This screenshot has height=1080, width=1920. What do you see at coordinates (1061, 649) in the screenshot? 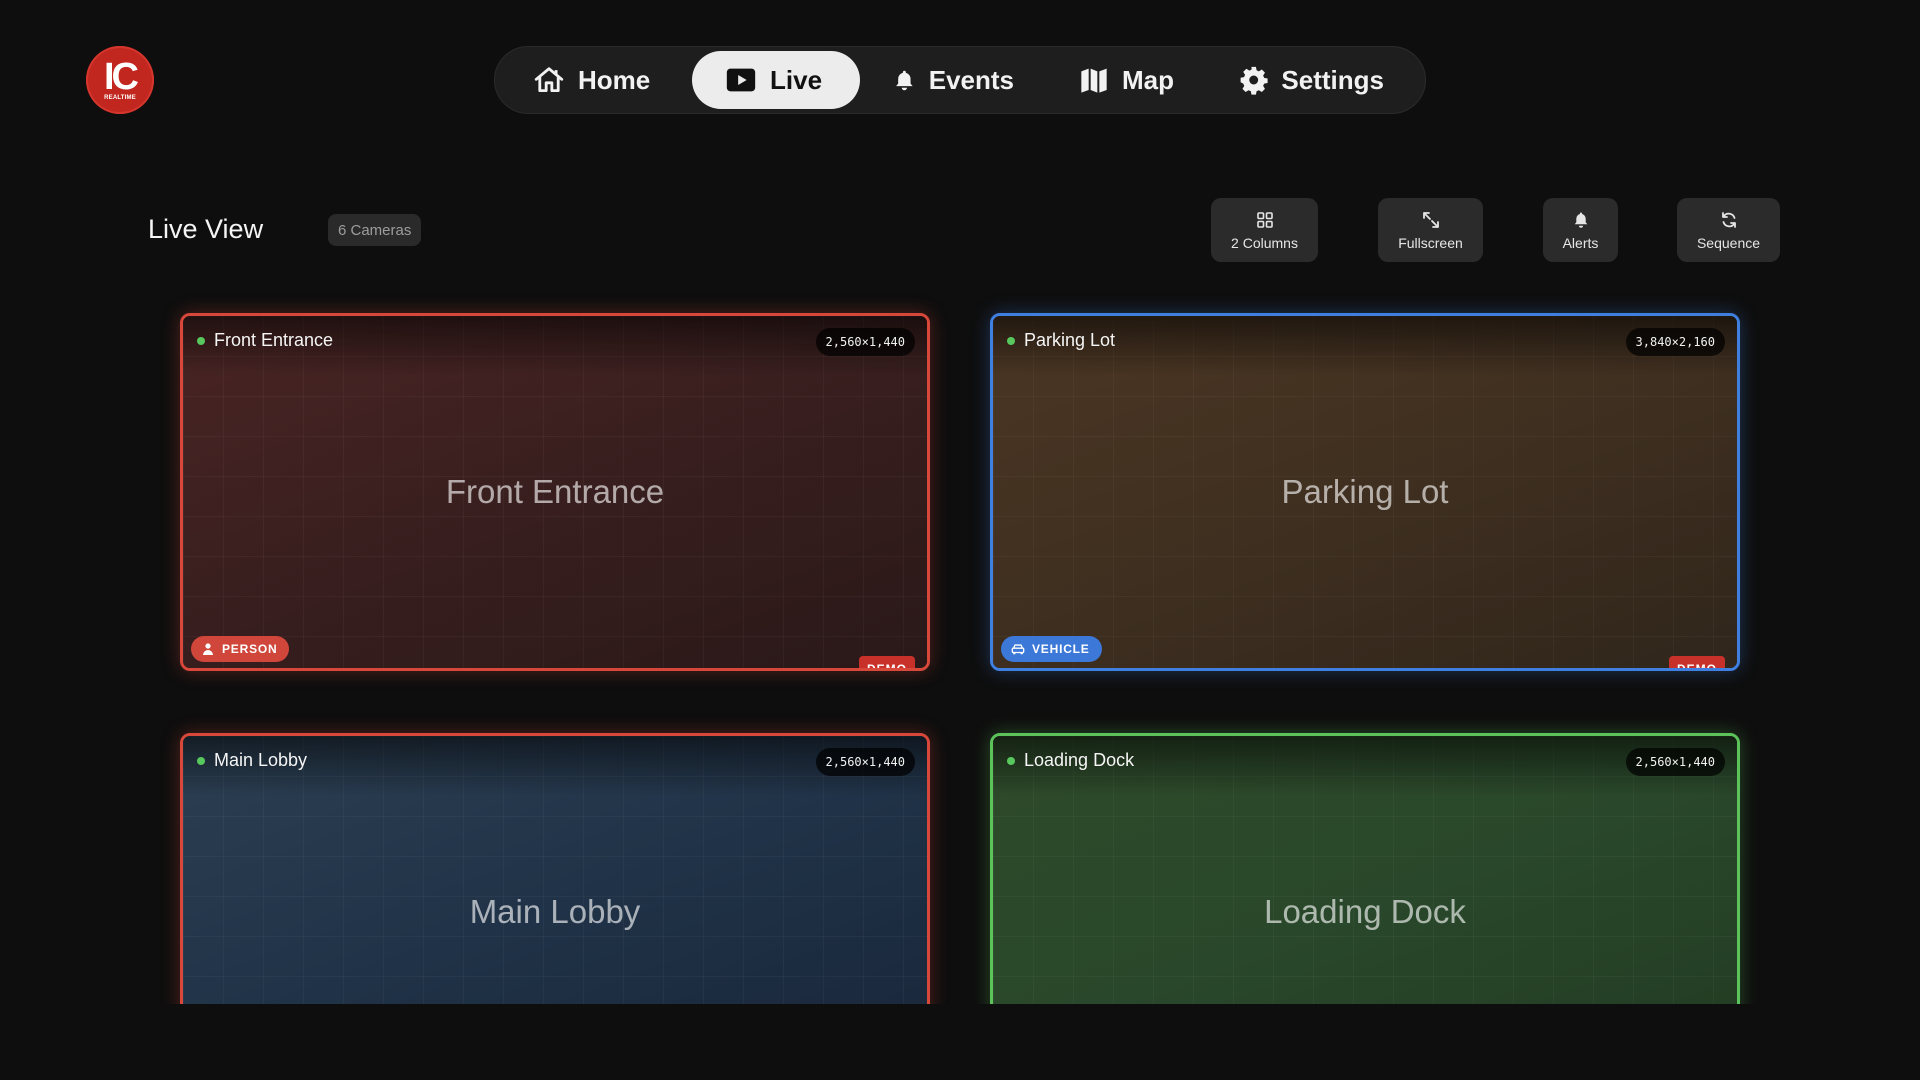
I see `detection-label: VEHICLE` at bounding box center [1061, 649].